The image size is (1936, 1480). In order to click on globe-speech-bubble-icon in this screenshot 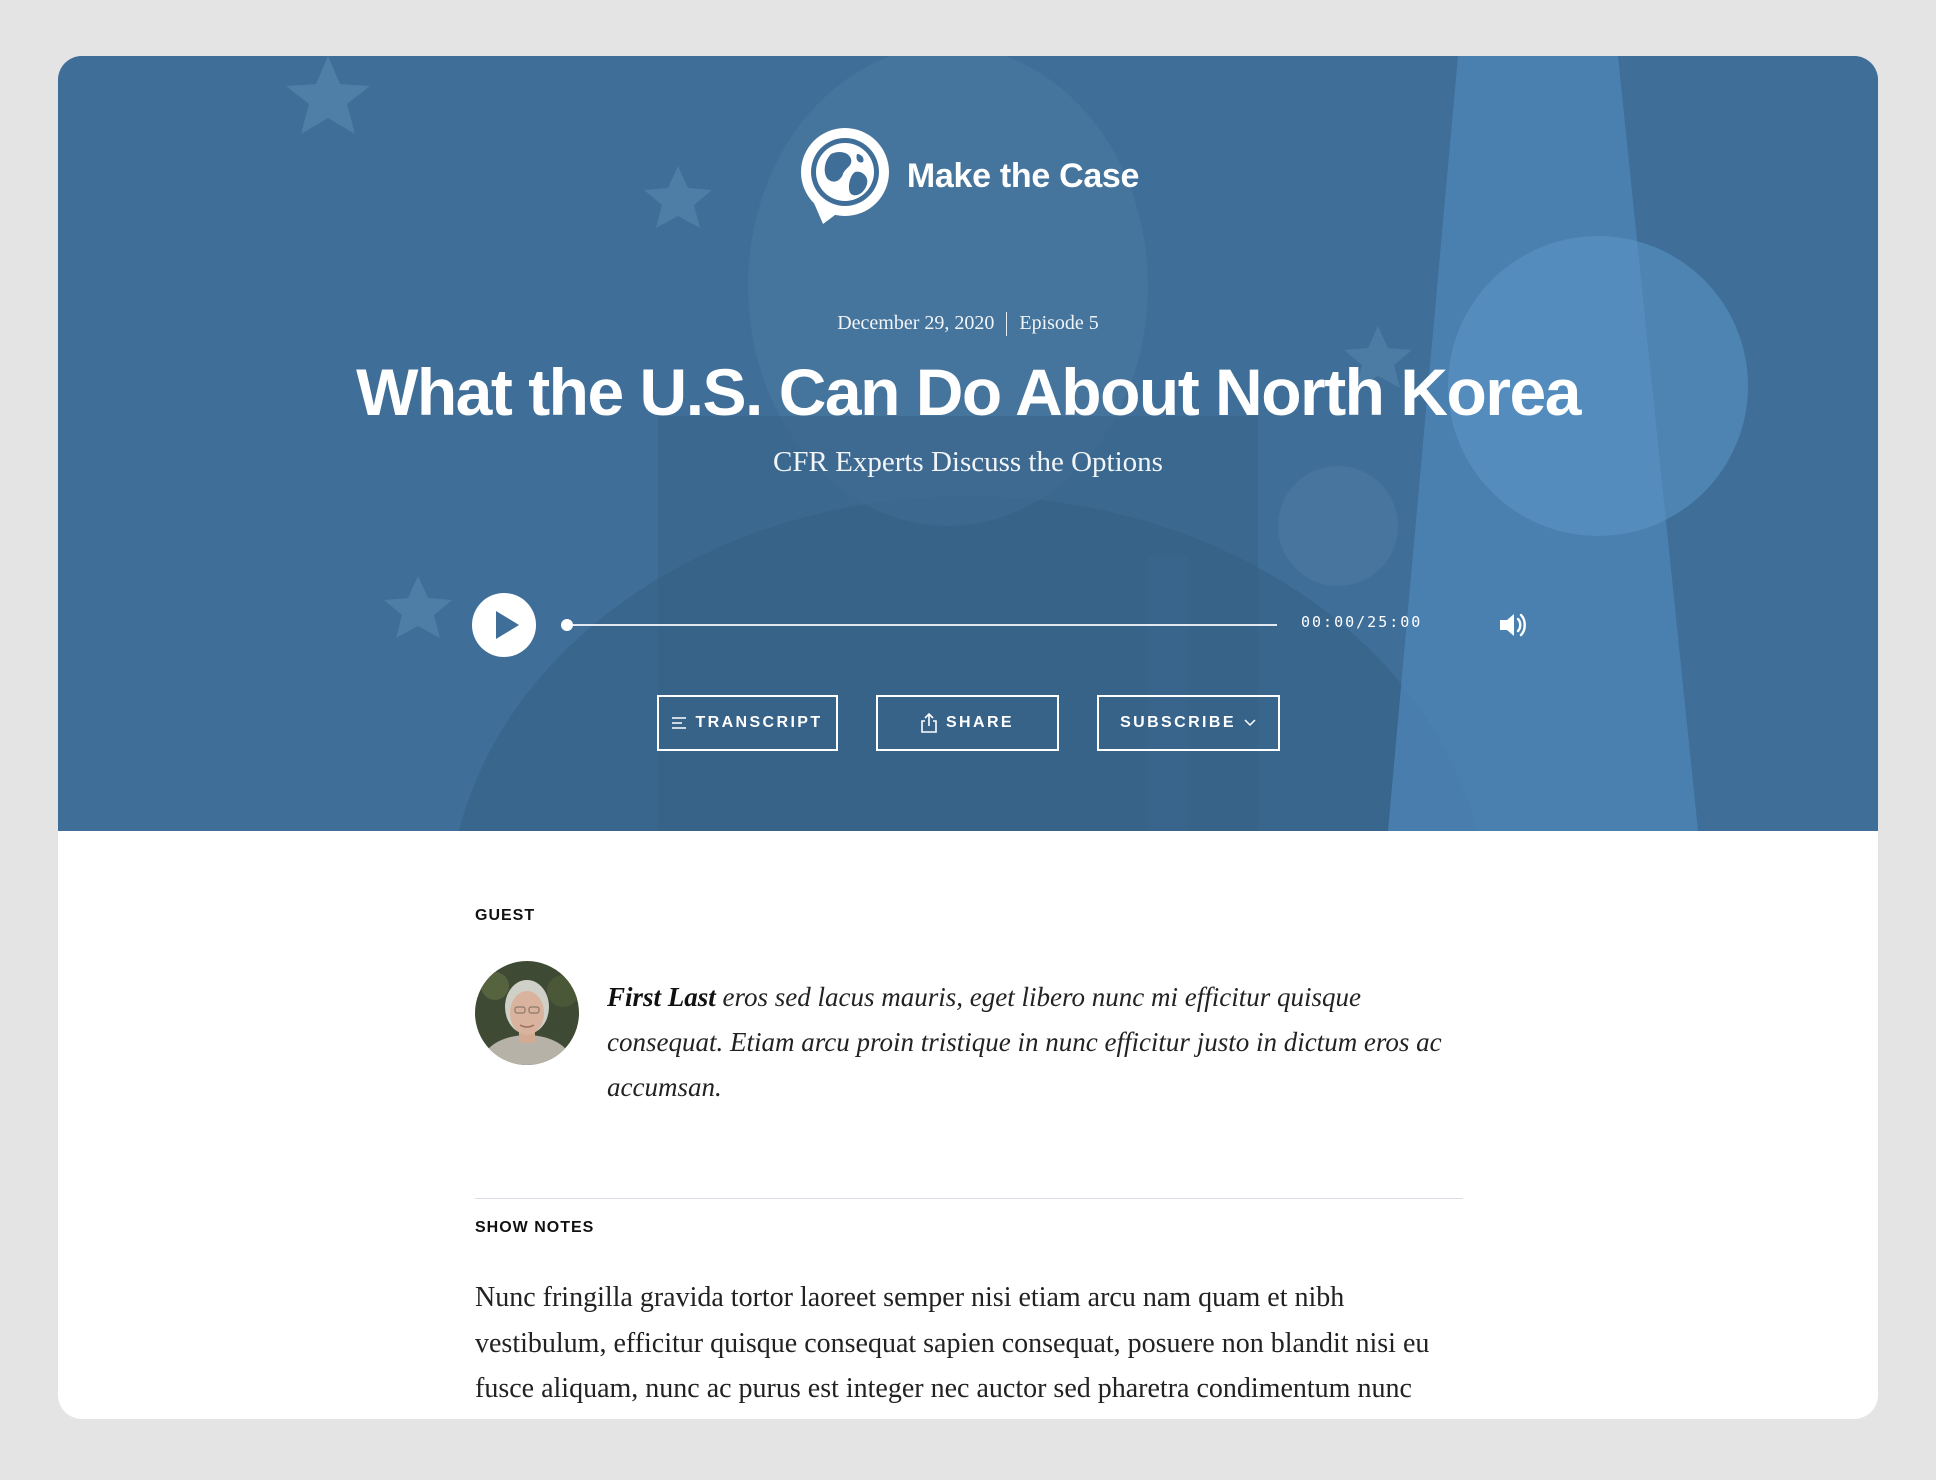, I will do `click(844, 176)`.